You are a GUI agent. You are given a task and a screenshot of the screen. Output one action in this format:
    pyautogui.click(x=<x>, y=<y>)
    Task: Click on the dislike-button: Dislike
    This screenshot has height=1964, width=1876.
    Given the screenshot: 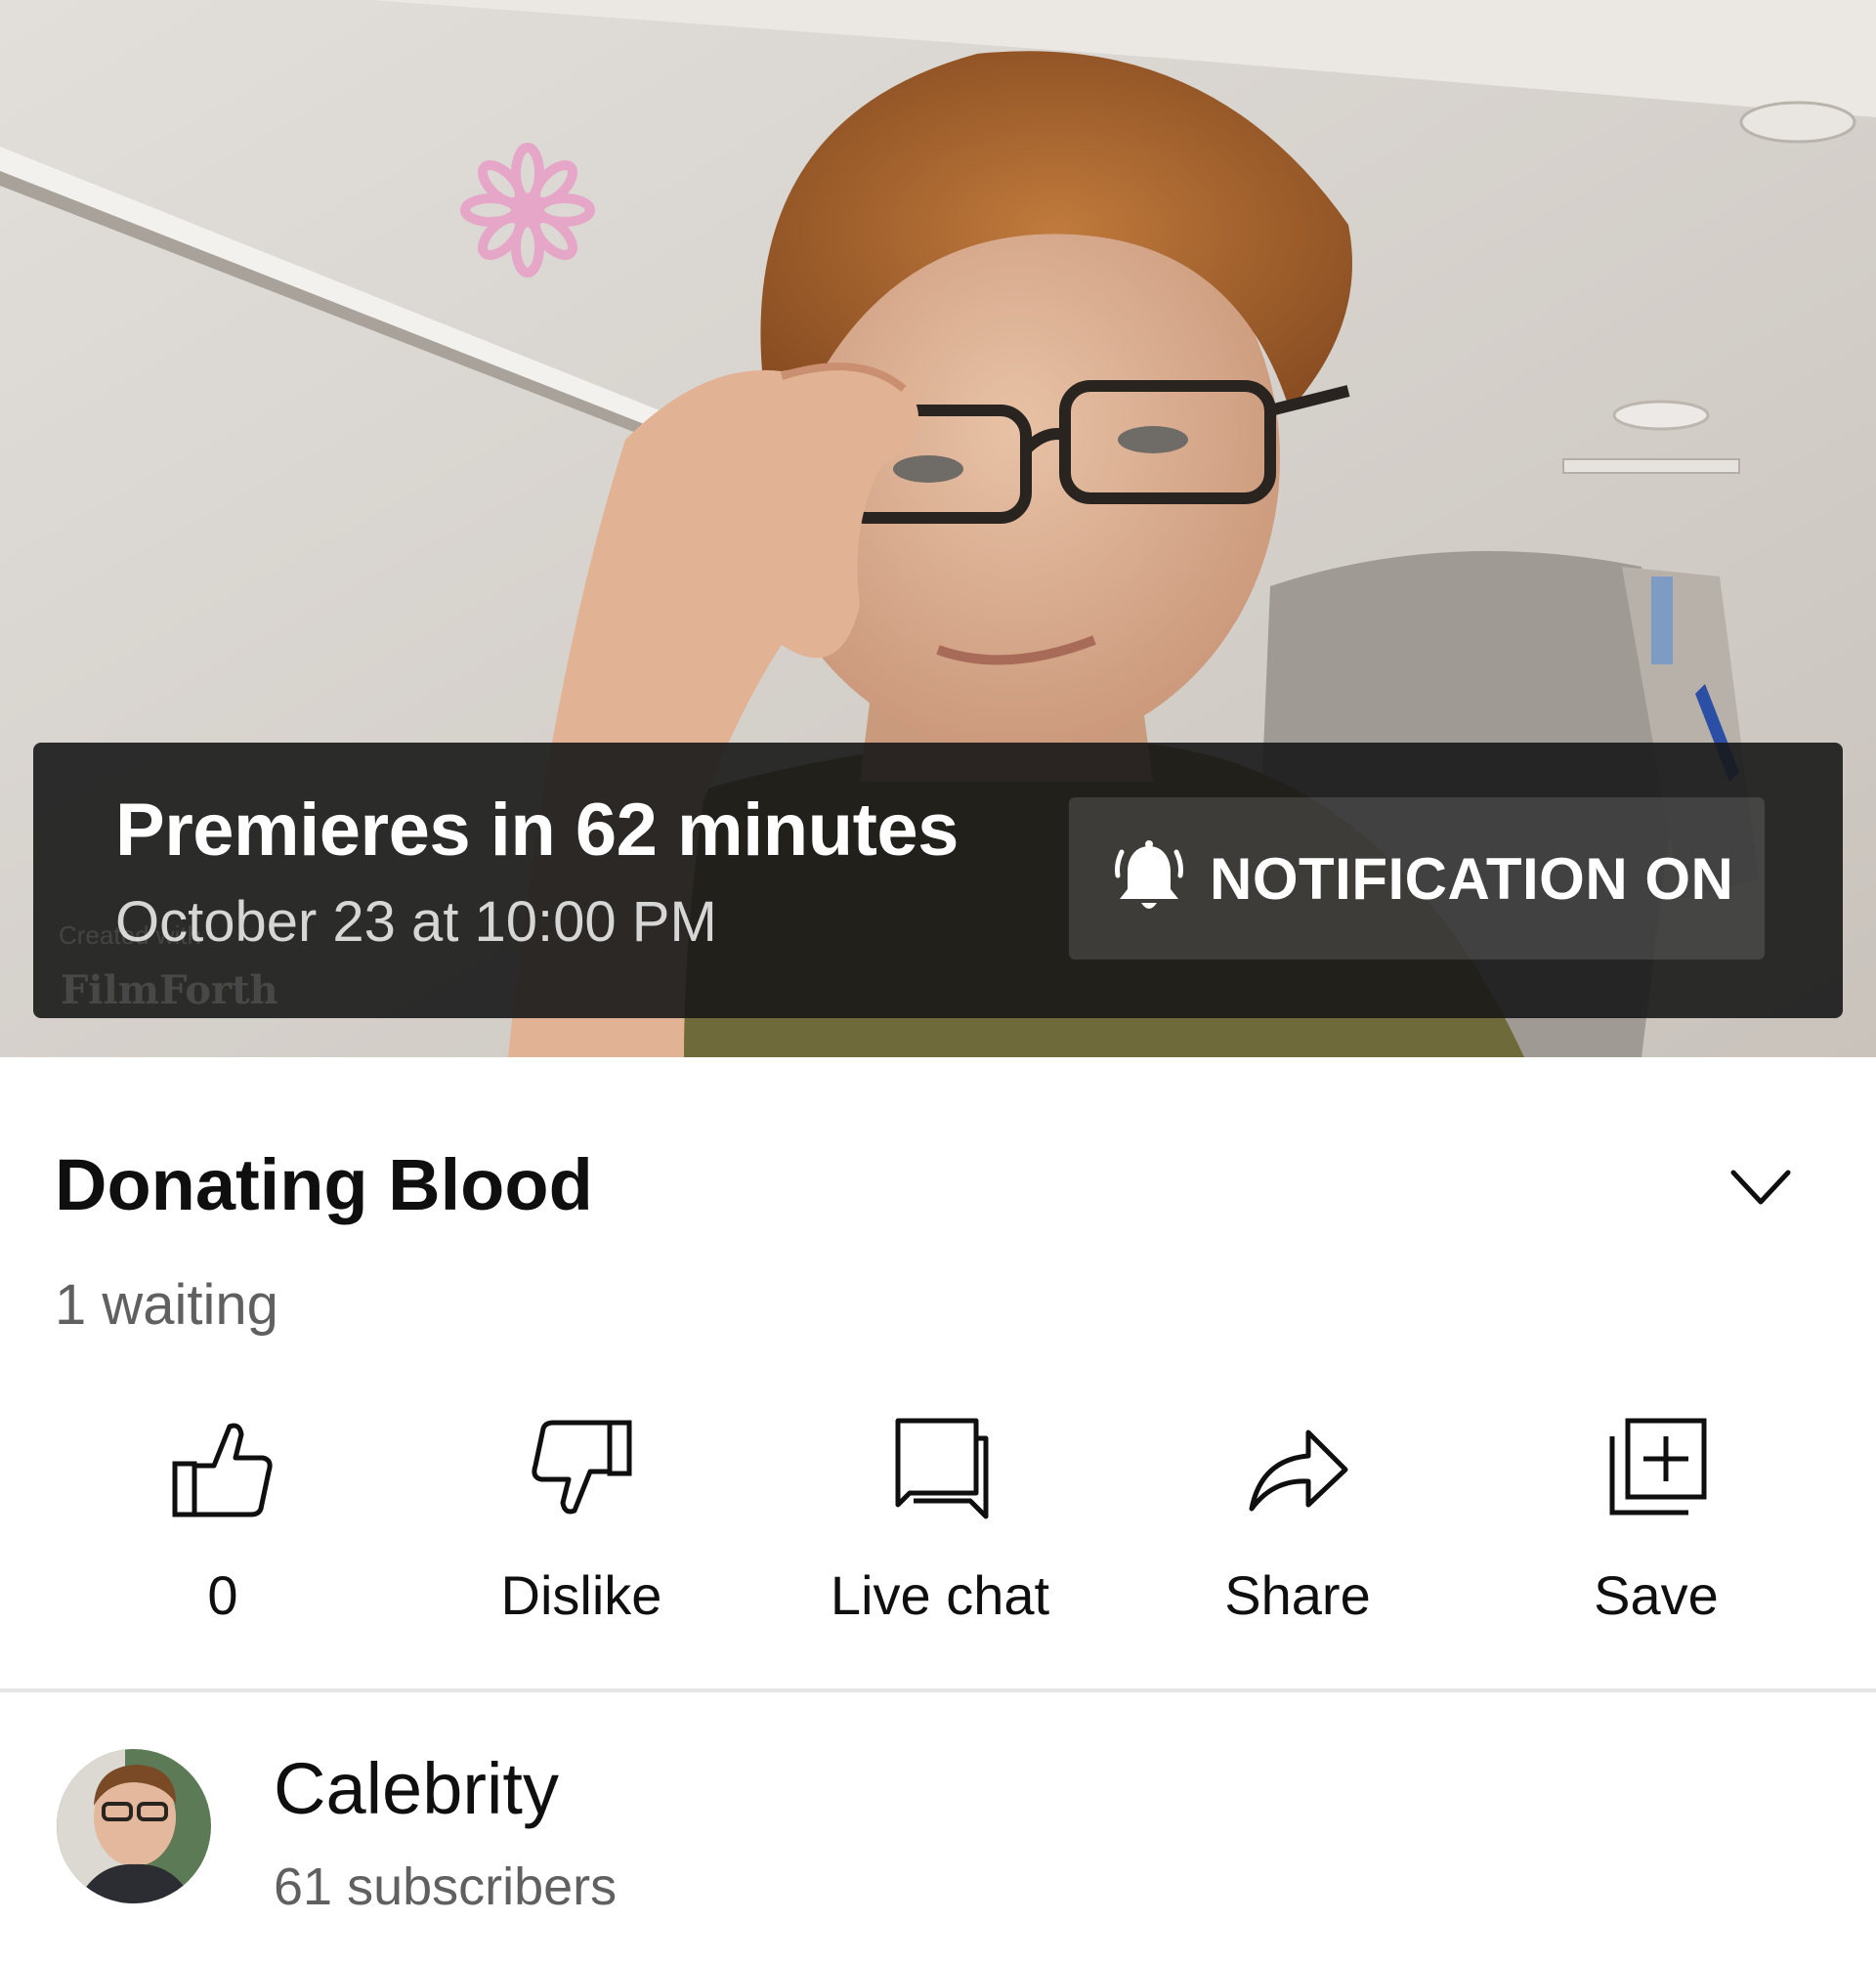 What is the action you would take?
    pyautogui.click(x=581, y=1527)
    